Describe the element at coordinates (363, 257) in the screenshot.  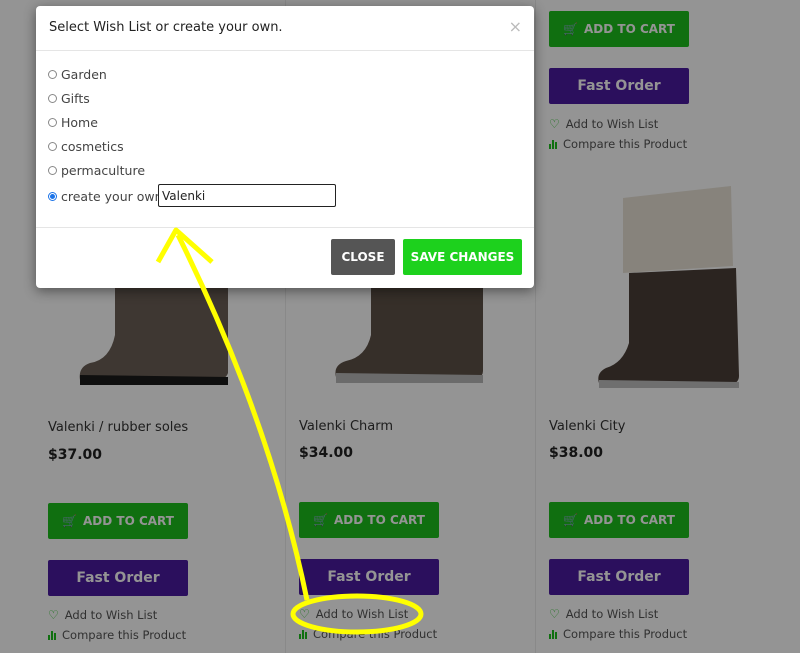
I see `close-button: CLOSE` at that location.